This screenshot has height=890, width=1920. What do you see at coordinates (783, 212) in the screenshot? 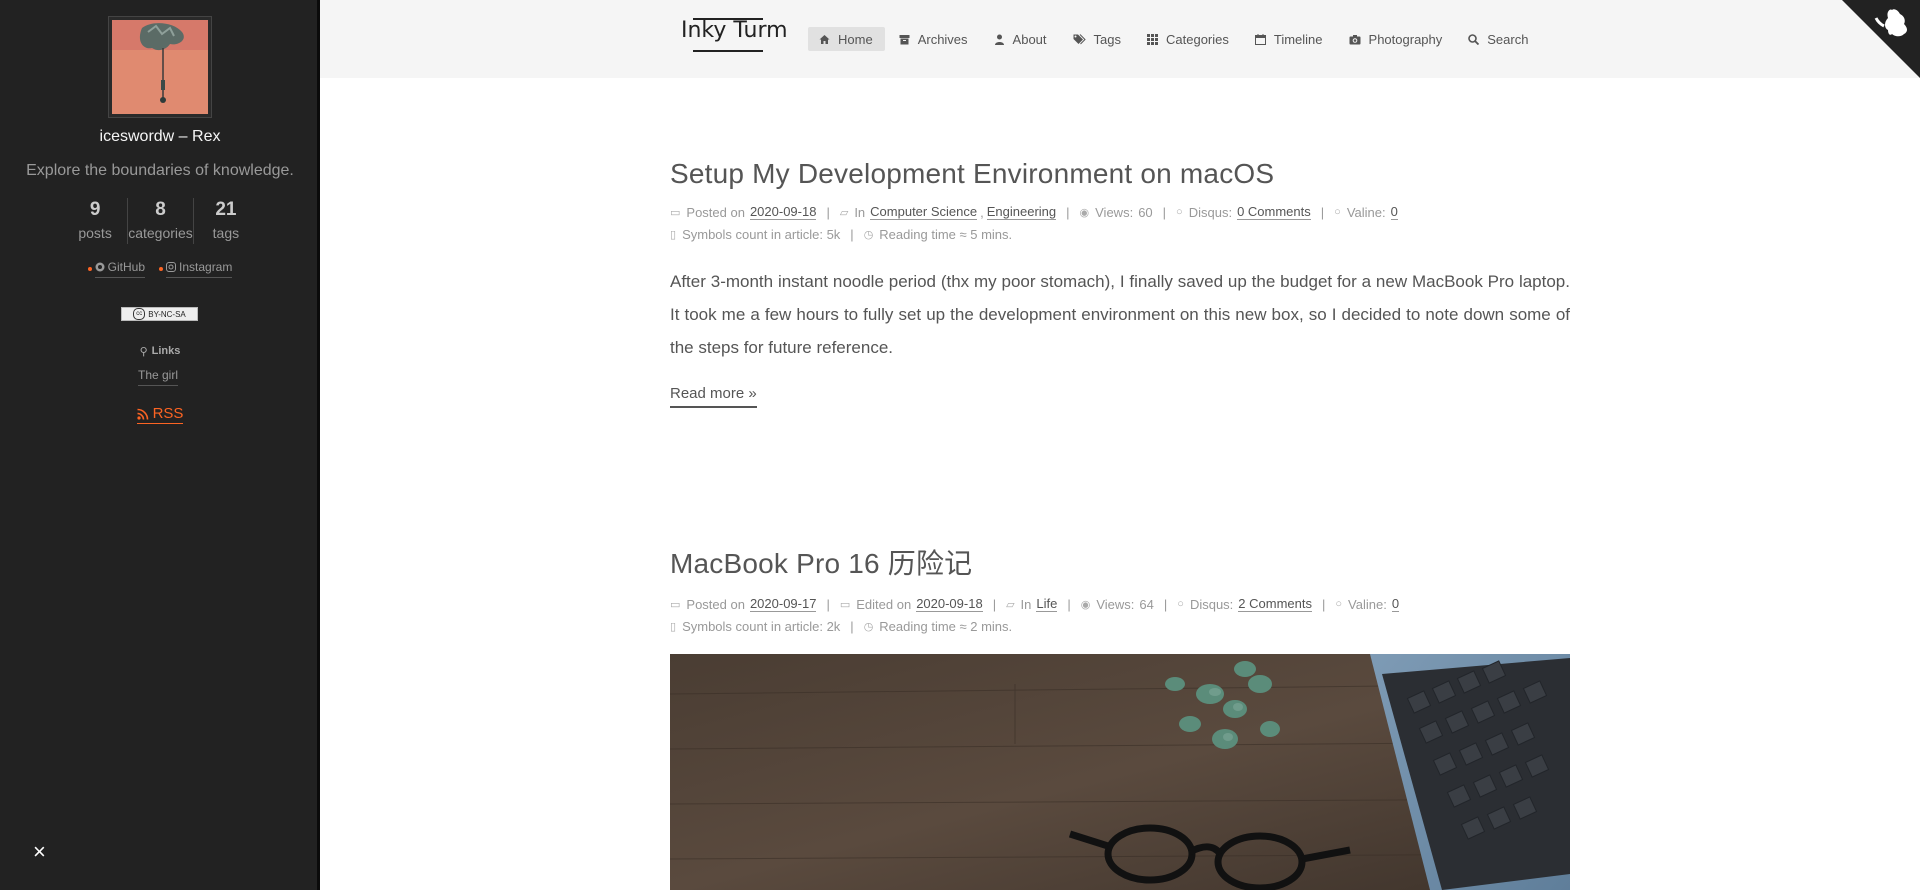
I see `posted-date: 2020-09-18` at bounding box center [783, 212].